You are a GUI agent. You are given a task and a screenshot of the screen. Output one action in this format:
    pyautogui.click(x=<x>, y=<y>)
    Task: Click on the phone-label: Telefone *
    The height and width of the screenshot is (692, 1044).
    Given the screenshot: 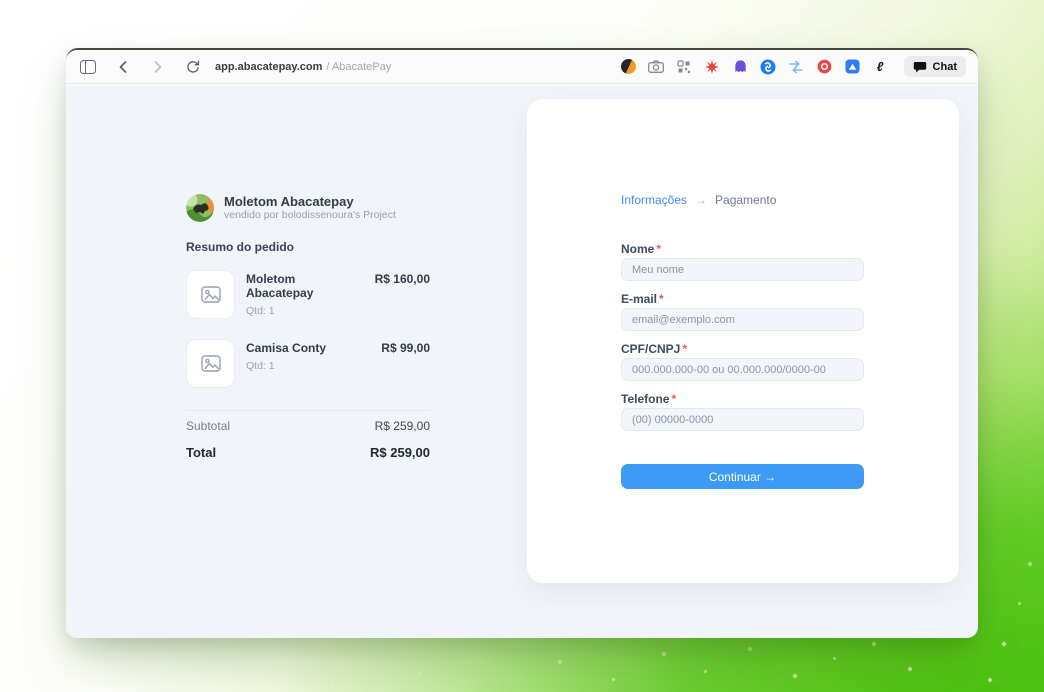 What is the action you would take?
    pyautogui.click(x=742, y=399)
    